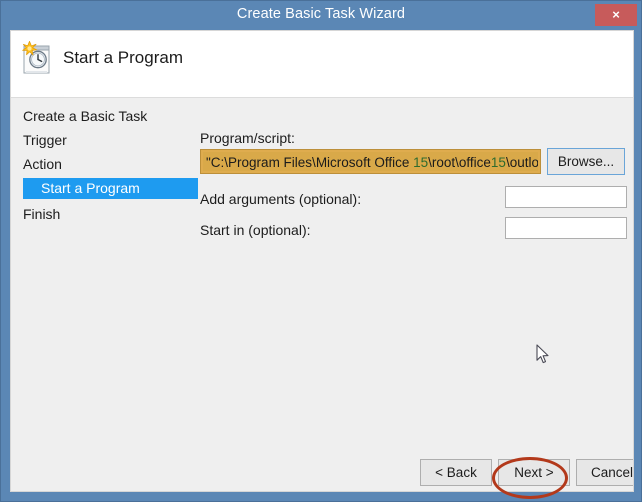  Describe the element at coordinates (110, 188) in the screenshot. I see `sidebar-item-start-a-program: Start a Program` at that location.